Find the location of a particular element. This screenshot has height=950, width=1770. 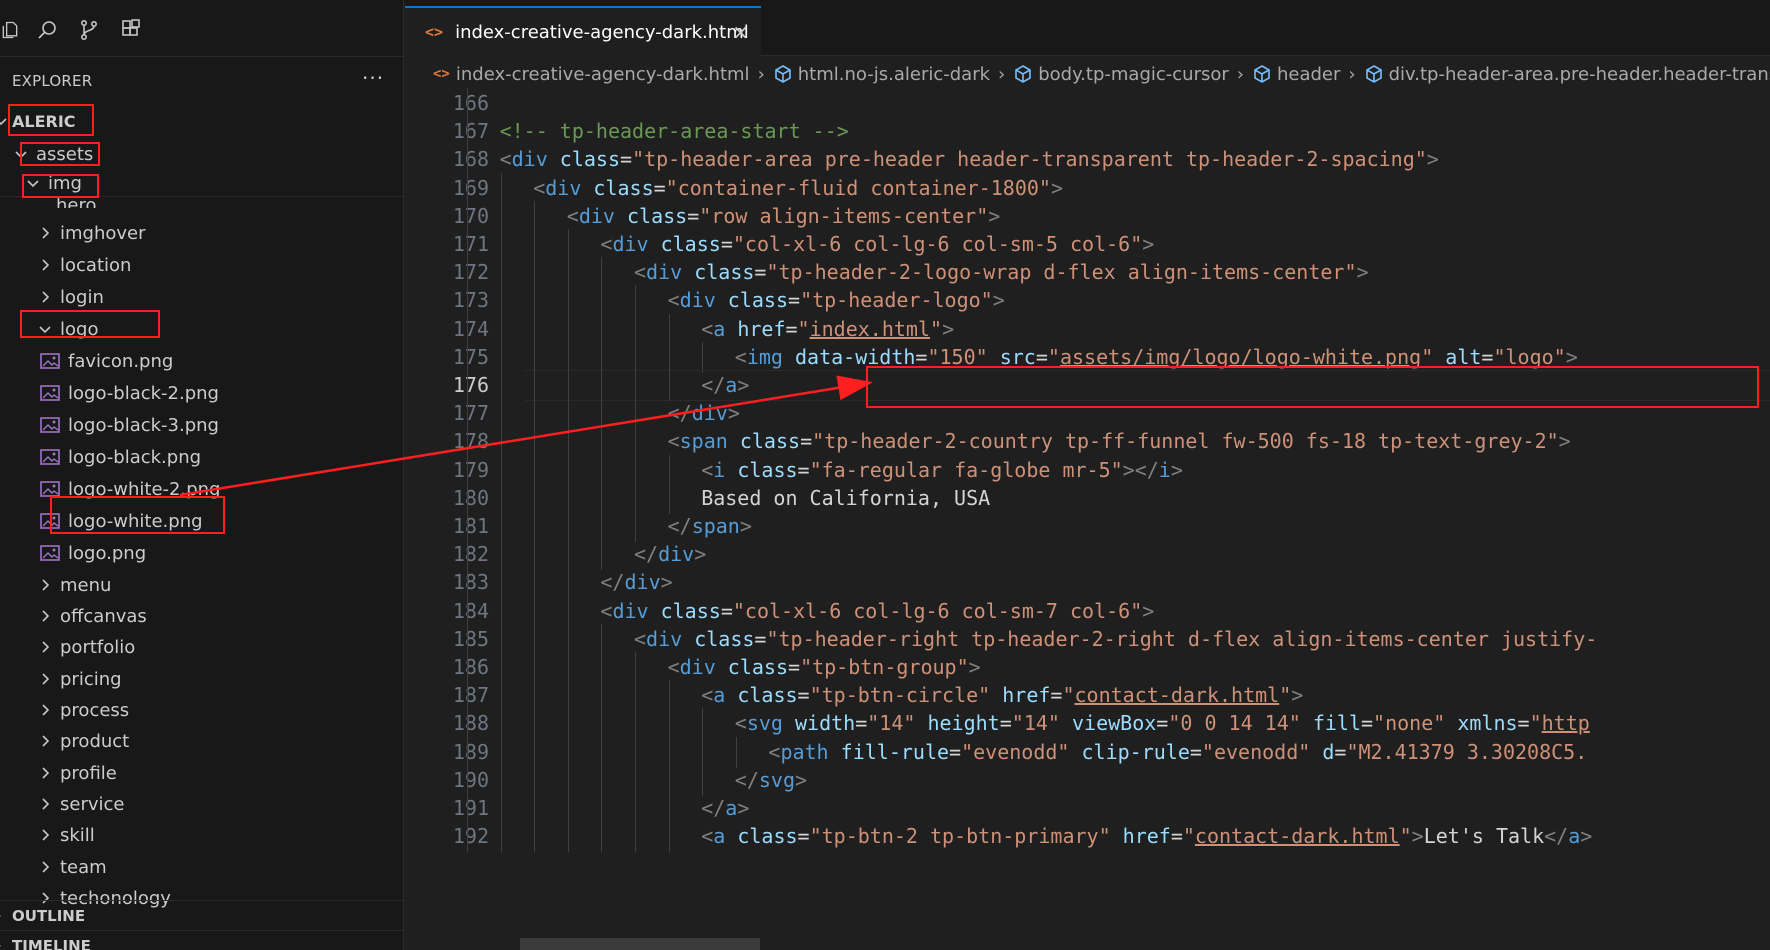

line-number: 171 is located at coordinates (470, 244).